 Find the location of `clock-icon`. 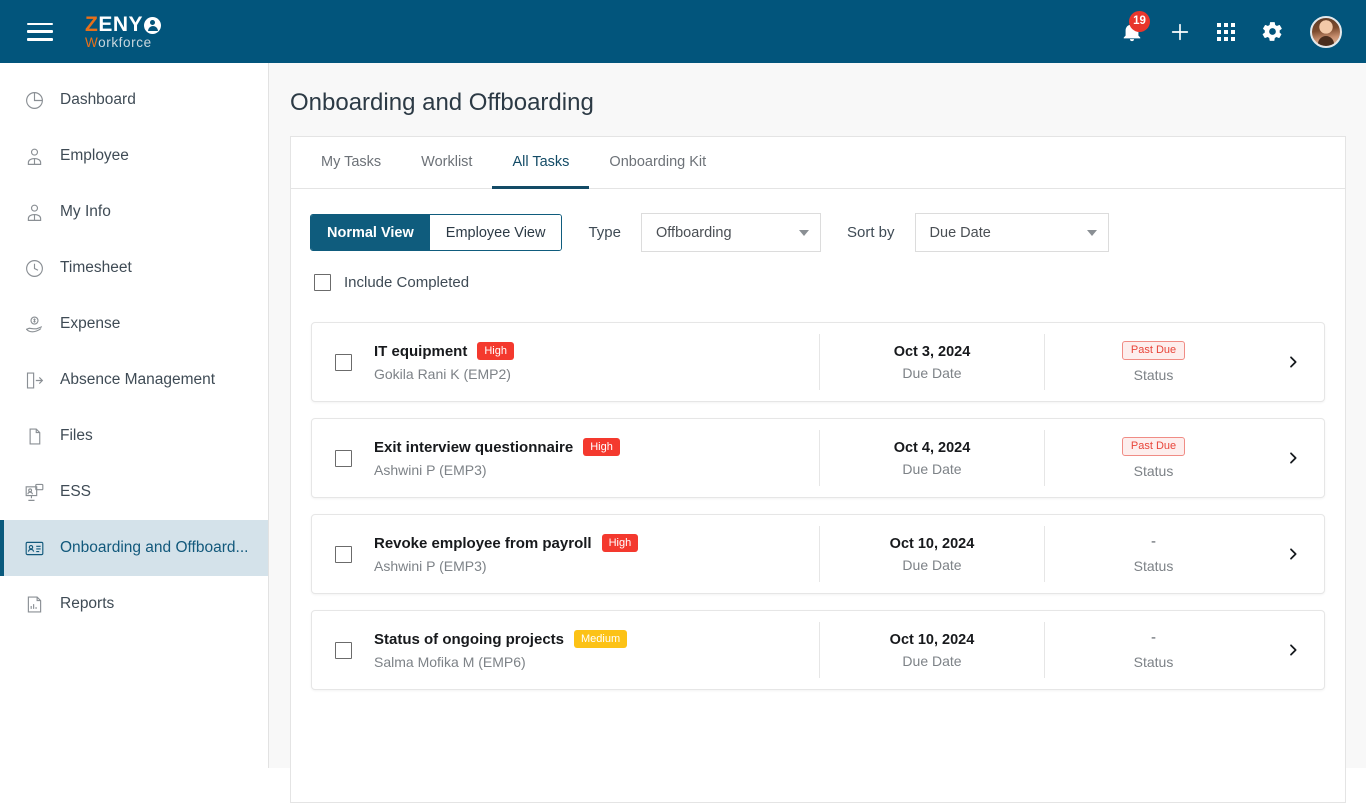

clock-icon is located at coordinates (34, 268).